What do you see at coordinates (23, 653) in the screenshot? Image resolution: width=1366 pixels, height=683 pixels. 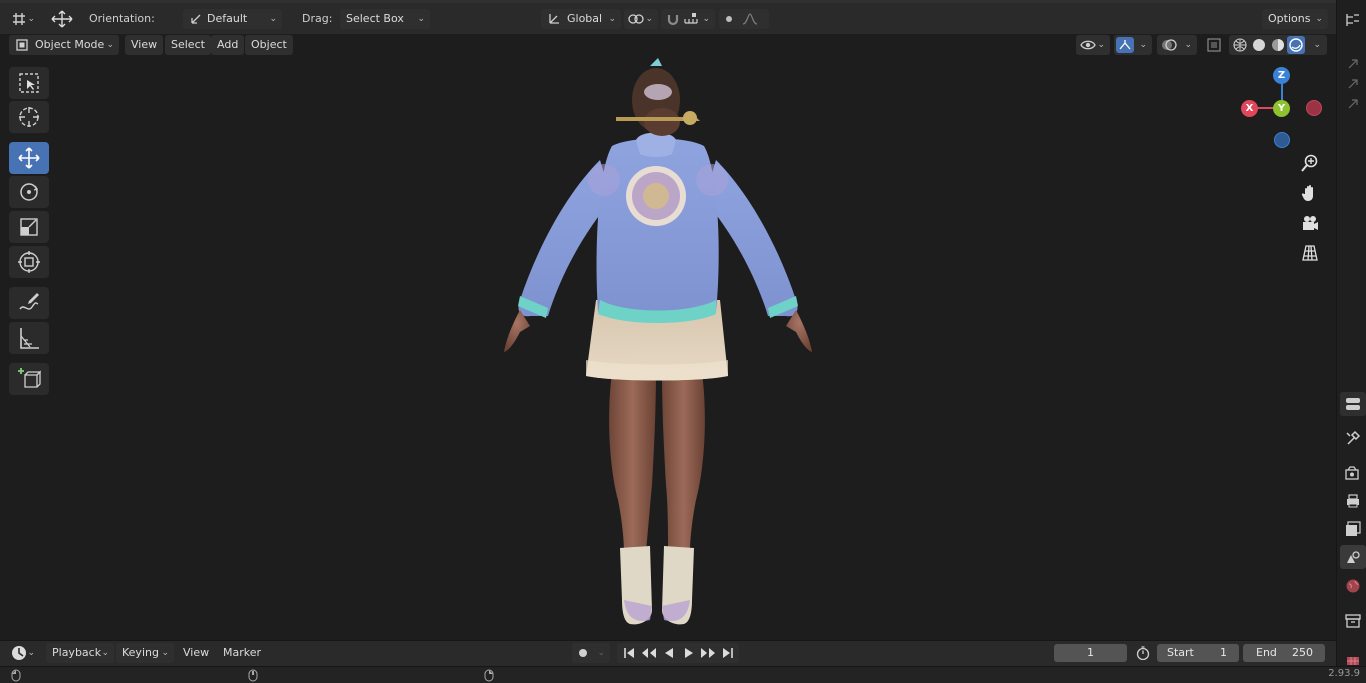 I see `timeline-editor-type-button: ⌄` at bounding box center [23, 653].